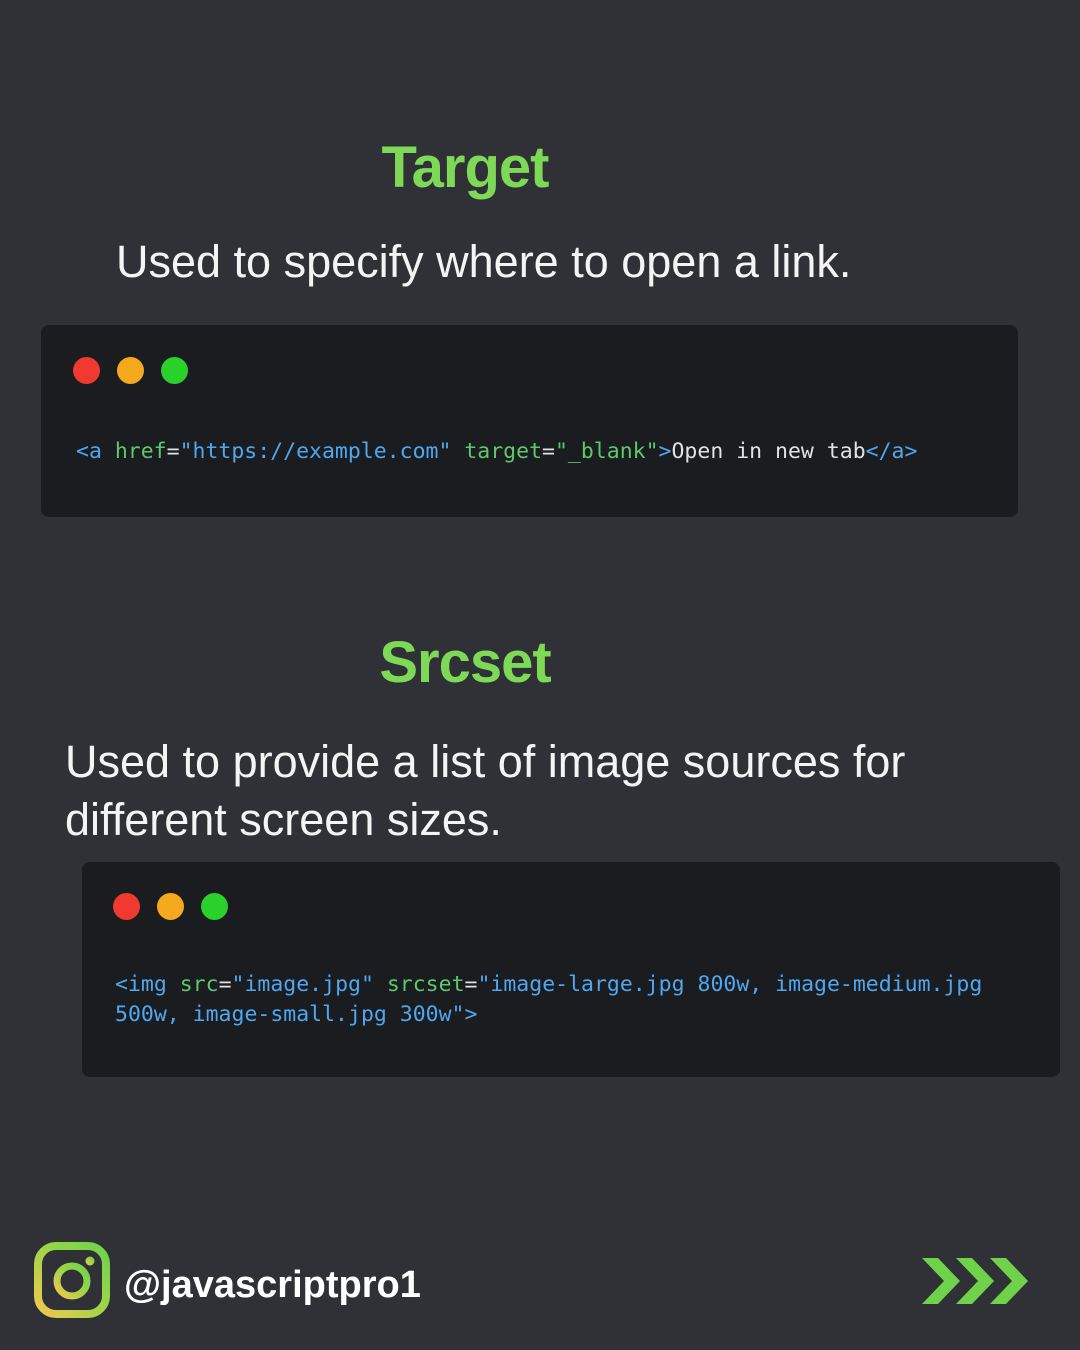  Describe the element at coordinates (419, 984) in the screenshot. I see `code-attr-name: srcset` at that location.